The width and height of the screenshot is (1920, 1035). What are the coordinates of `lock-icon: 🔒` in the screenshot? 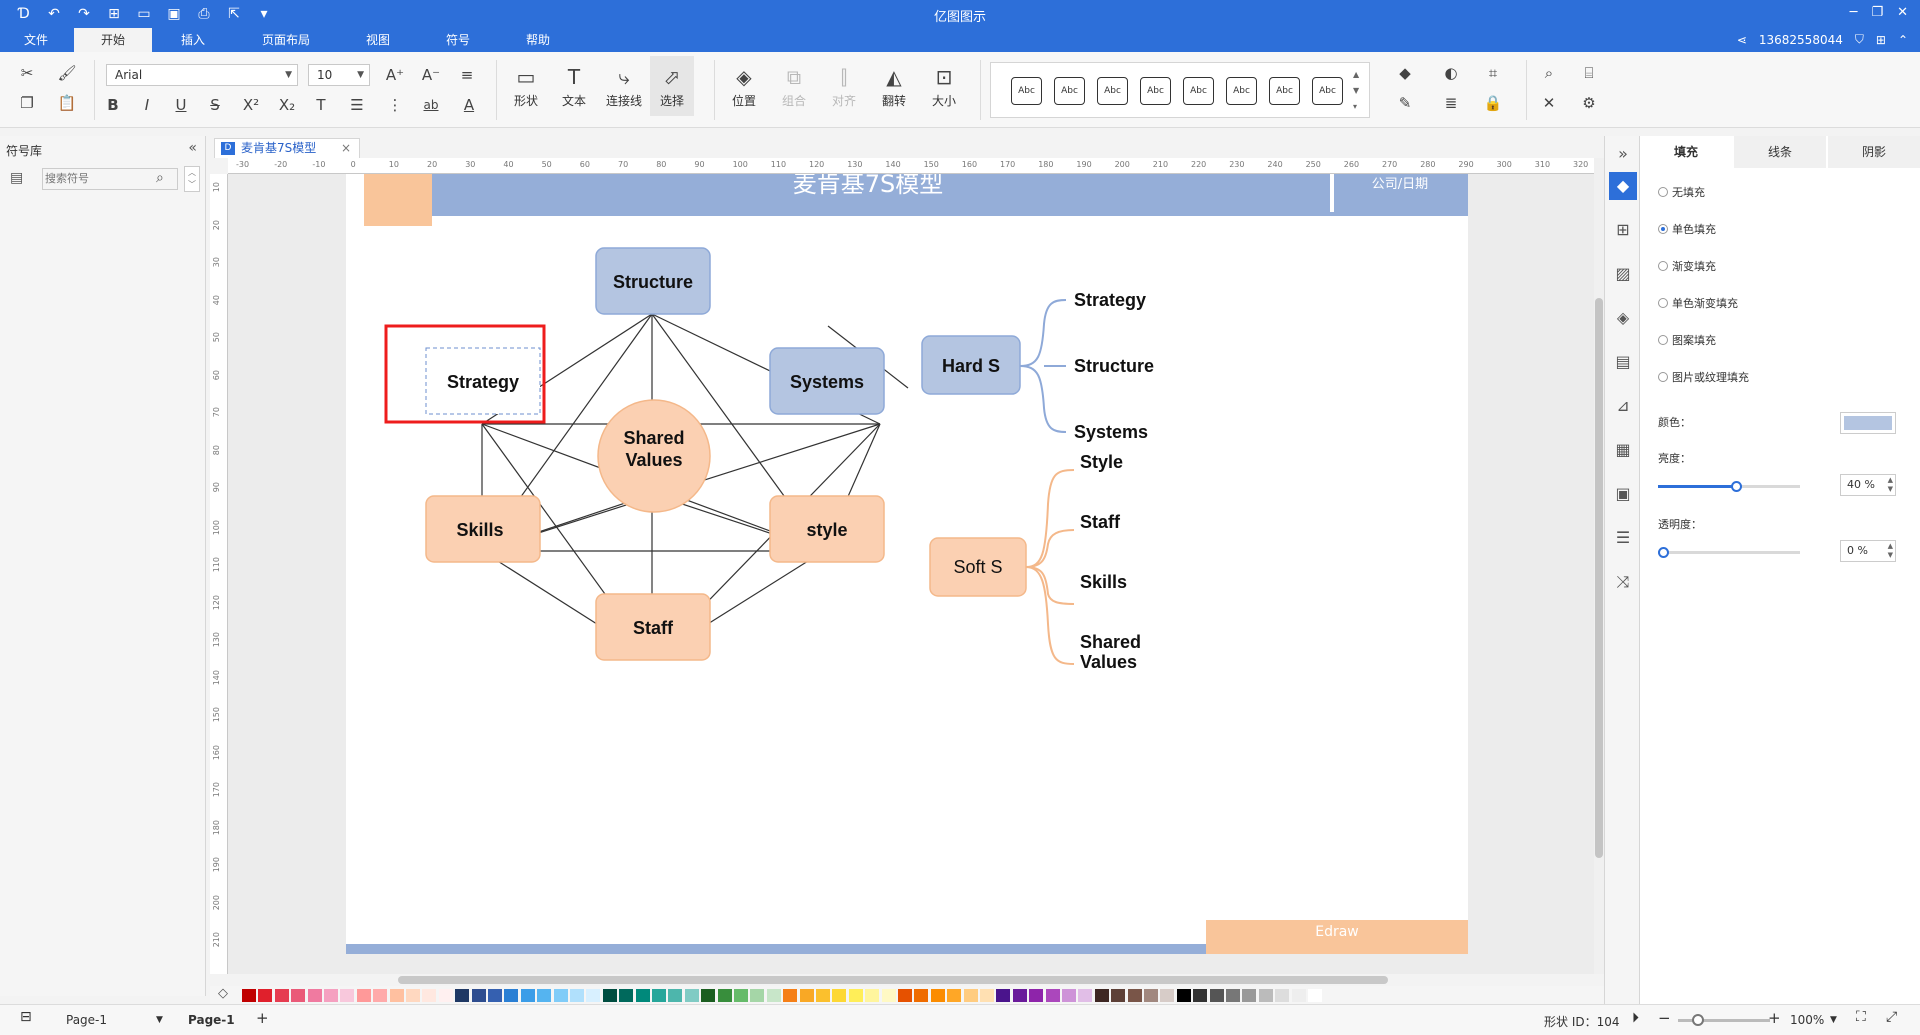 It's located at (1493, 103).